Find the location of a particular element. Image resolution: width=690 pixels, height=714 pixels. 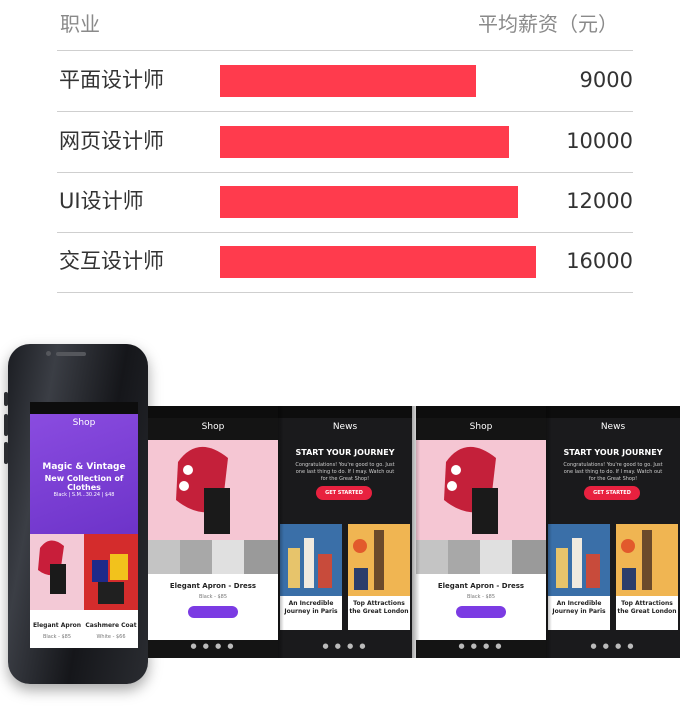

shopping-bags-illustration-icon is located at coordinates (111, 572).